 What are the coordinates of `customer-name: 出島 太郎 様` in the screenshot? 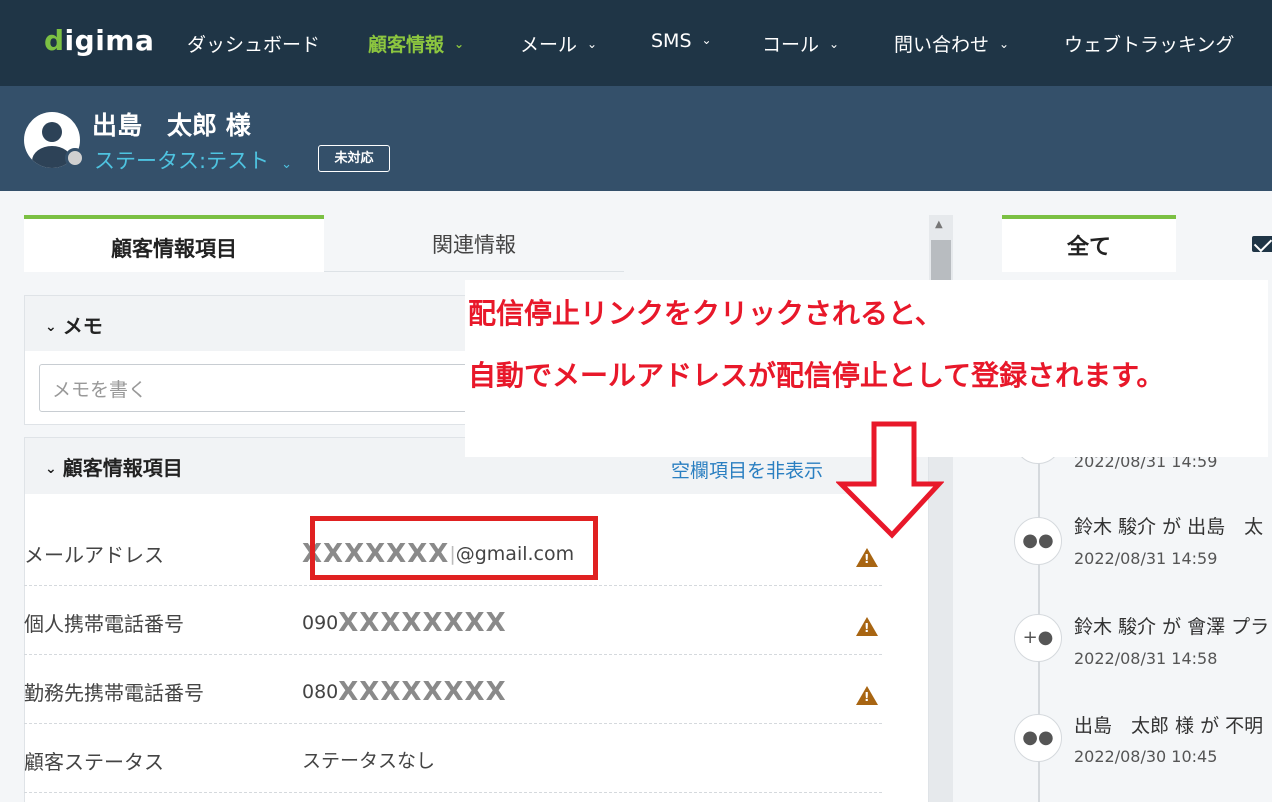 It's located at (171, 125).